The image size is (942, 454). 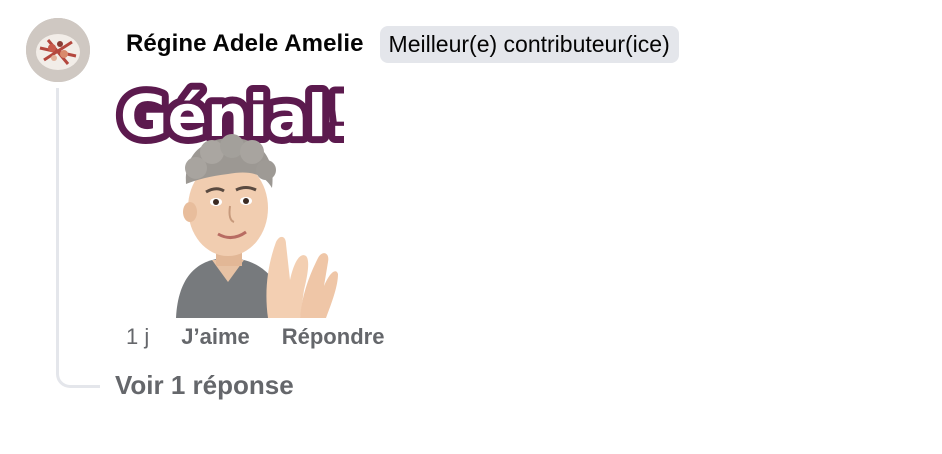 What do you see at coordinates (78, 238) in the screenshot?
I see `thread-connector` at bounding box center [78, 238].